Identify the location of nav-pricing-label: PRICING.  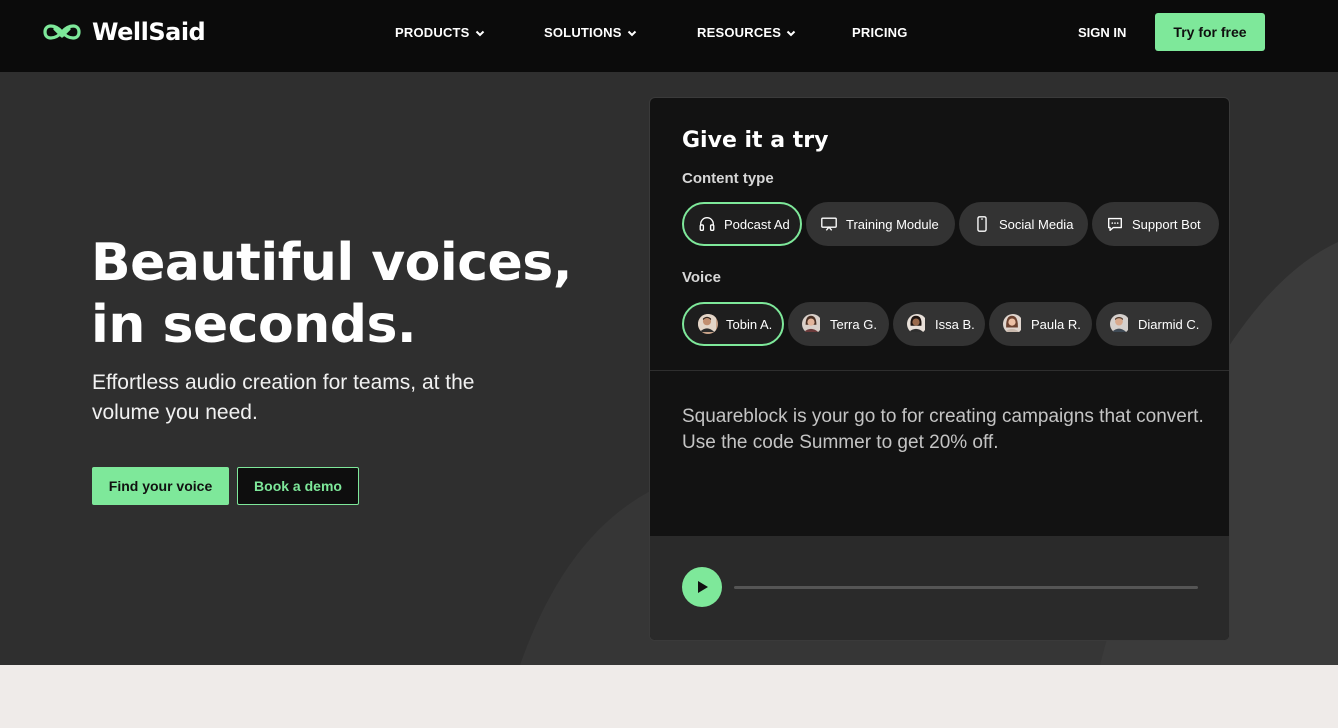
(880, 32).